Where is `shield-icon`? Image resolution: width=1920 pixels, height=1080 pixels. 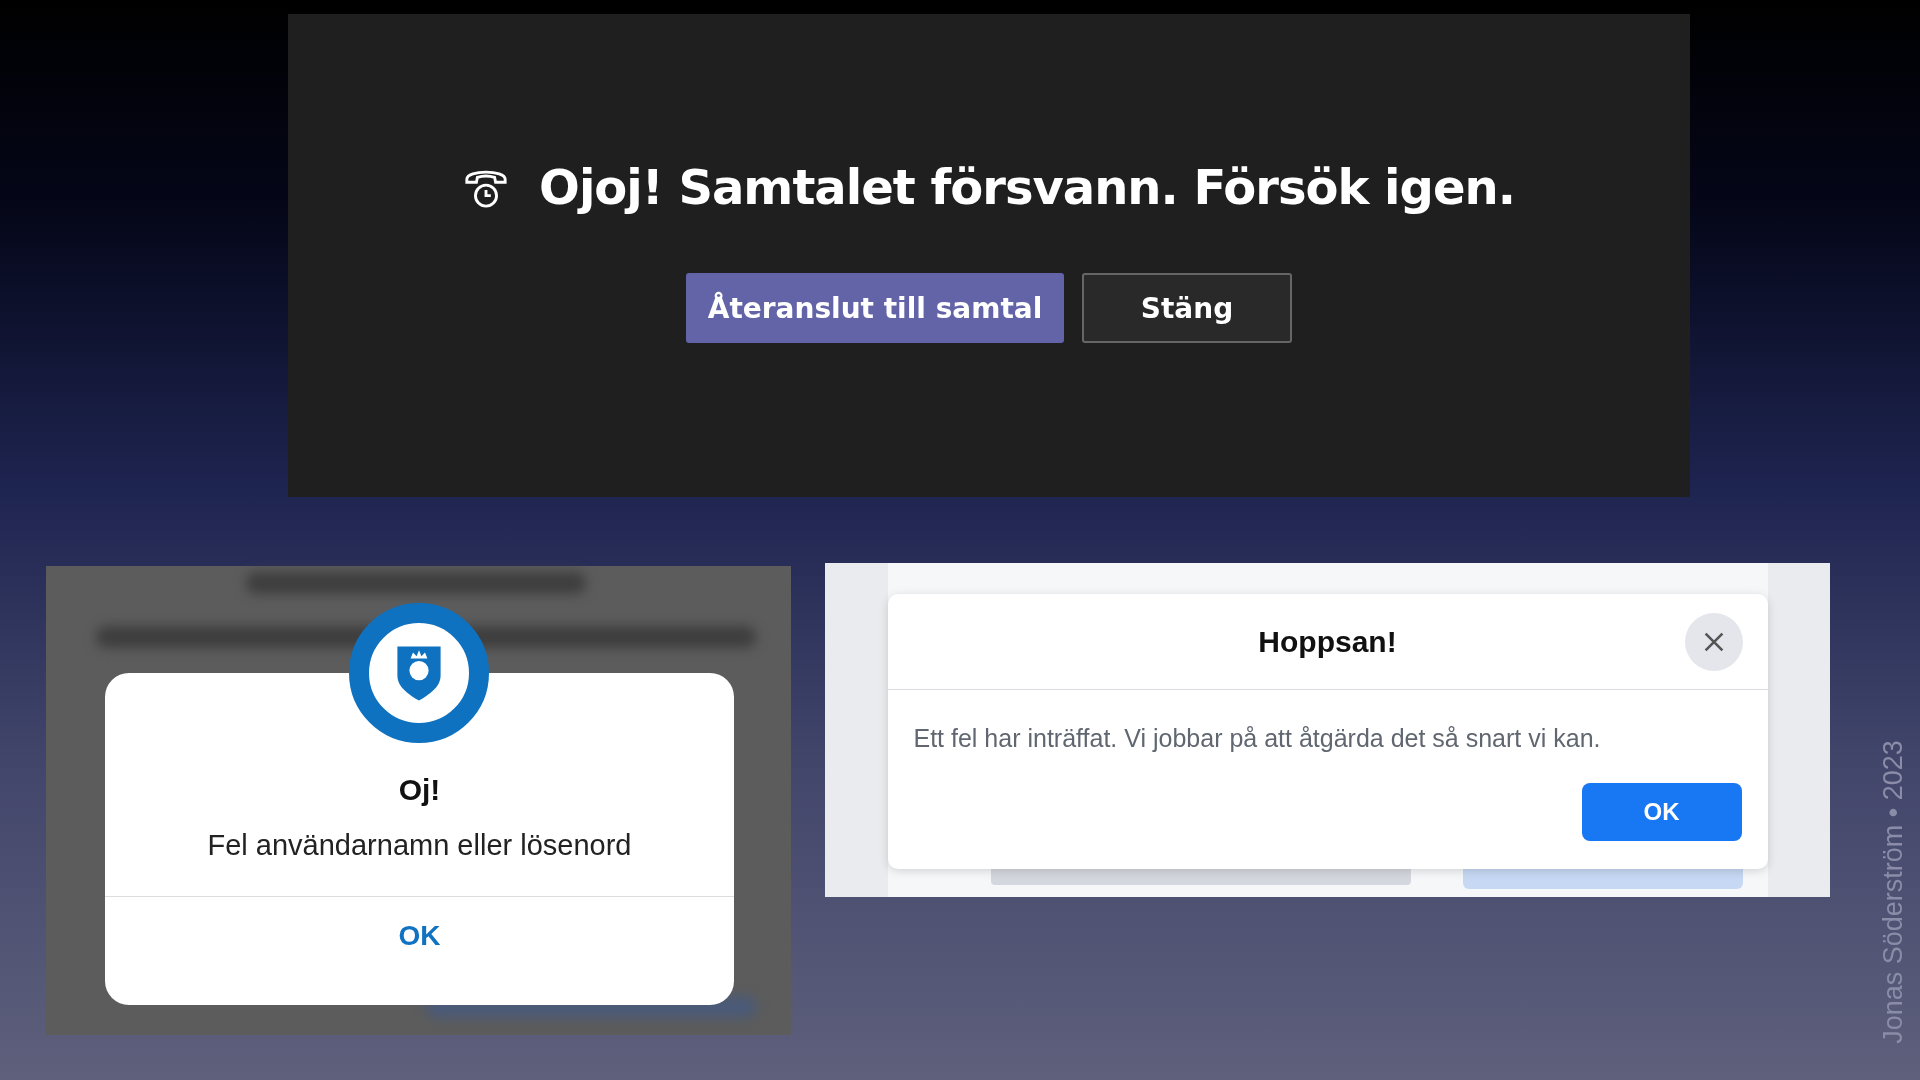 shield-icon is located at coordinates (419, 673).